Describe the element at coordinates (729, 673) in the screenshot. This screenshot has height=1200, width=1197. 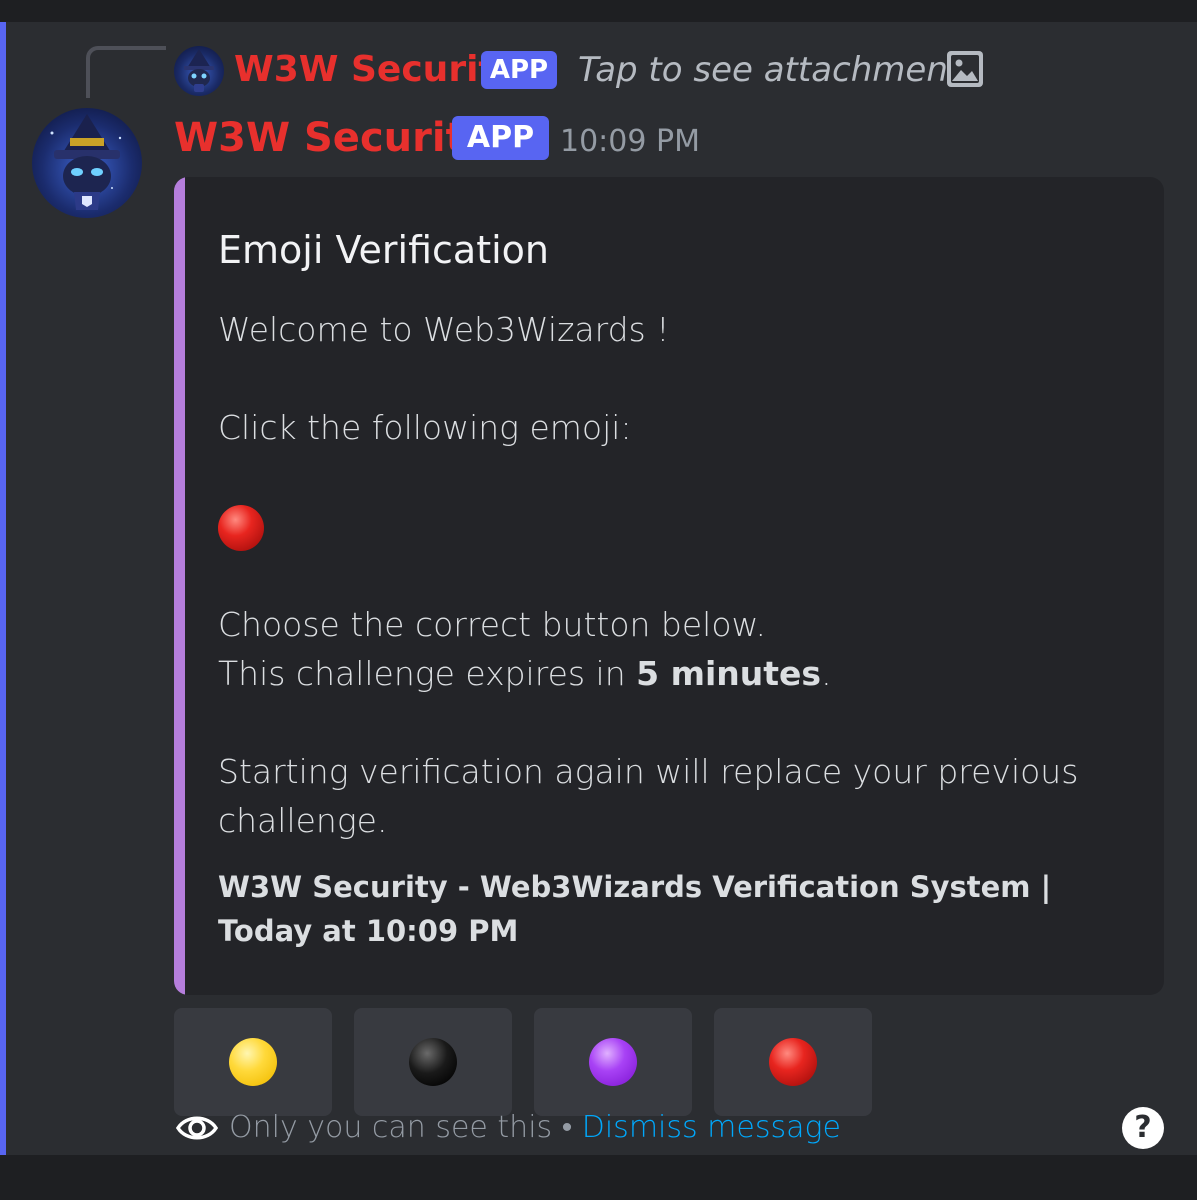
I see `expires-duration: 5 minutes` at that location.